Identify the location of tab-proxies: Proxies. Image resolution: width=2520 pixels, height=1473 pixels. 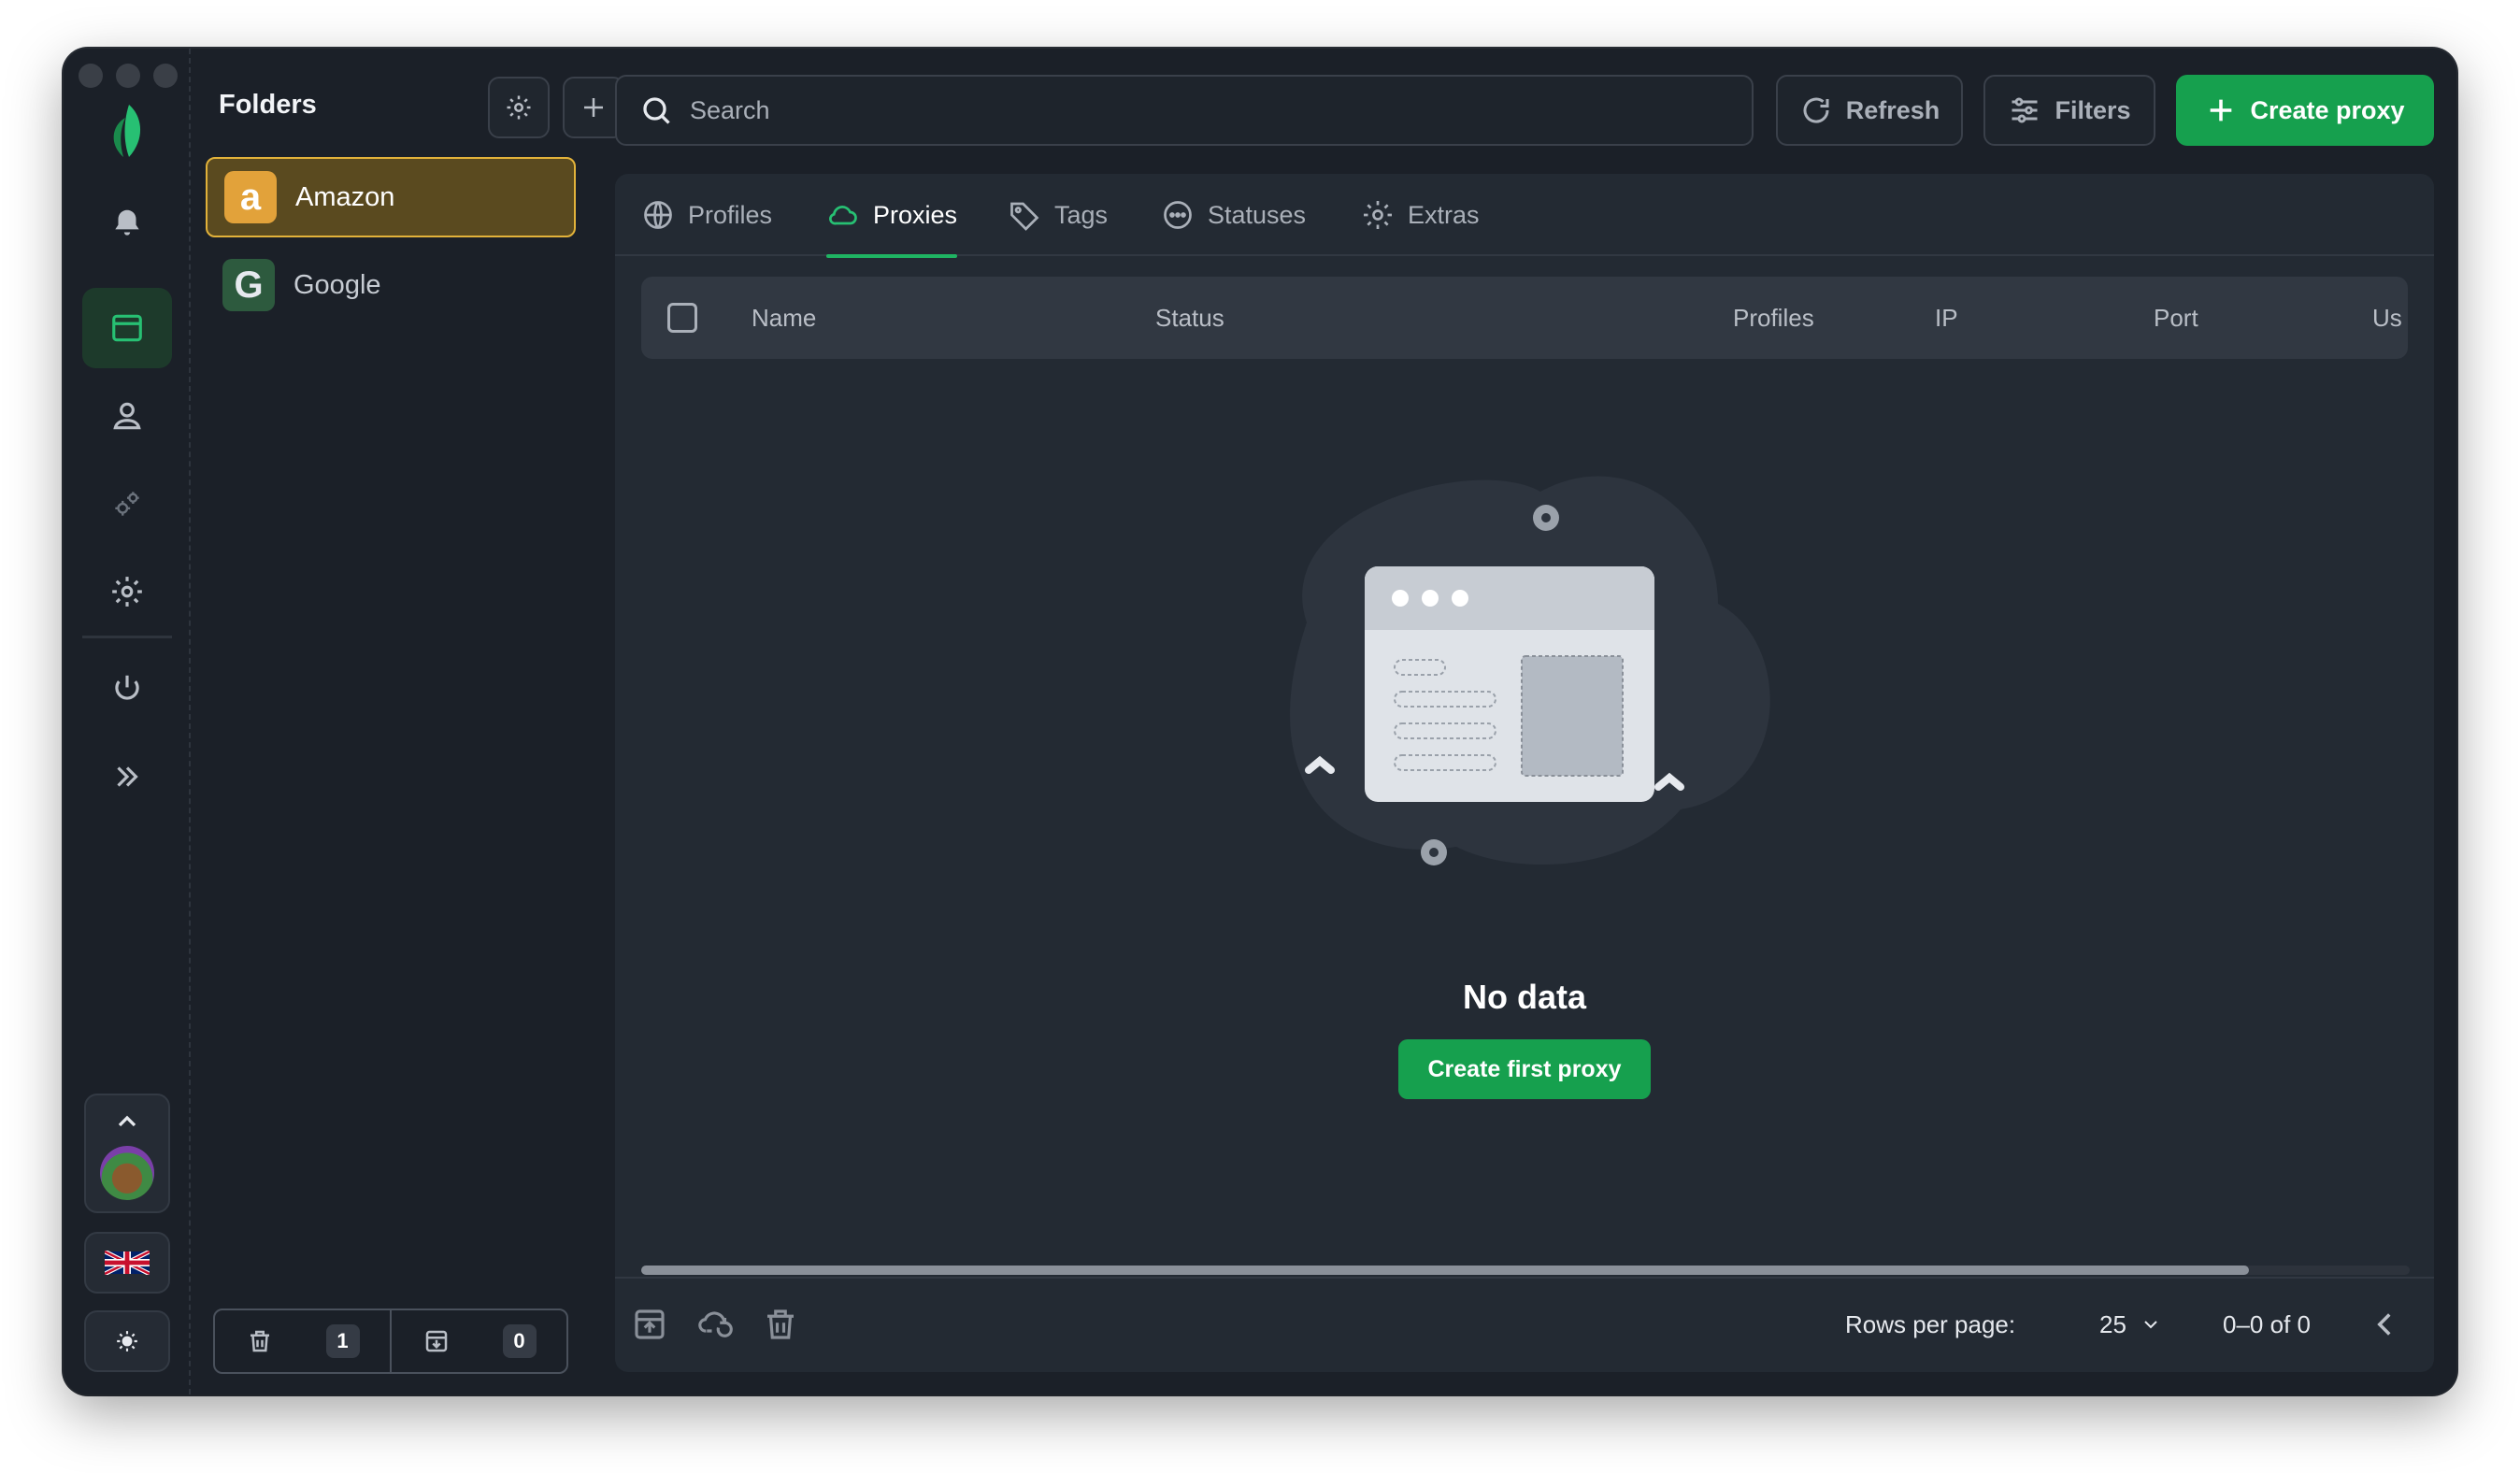
(892, 216).